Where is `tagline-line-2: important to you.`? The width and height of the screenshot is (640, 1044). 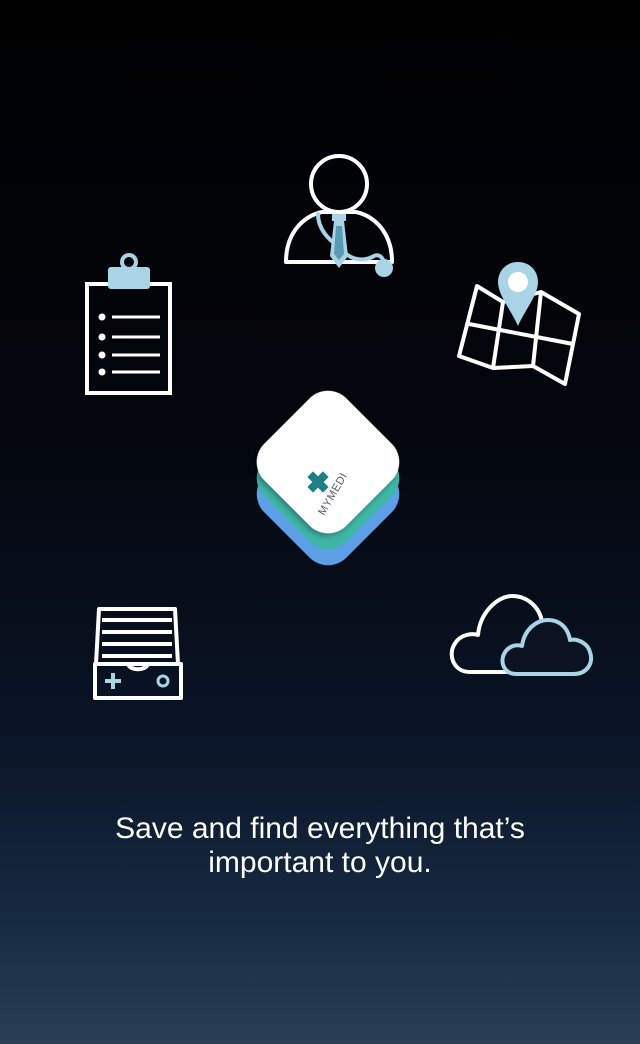
tagline-line-2: important to you. is located at coordinates (320, 862).